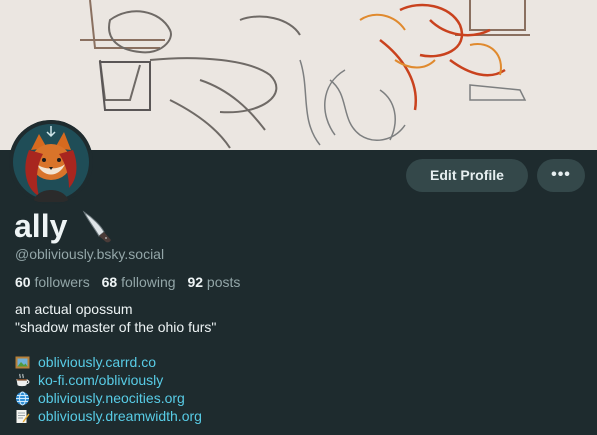  Describe the element at coordinates (22, 398) in the screenshot. I see `globe-icon` at that location.